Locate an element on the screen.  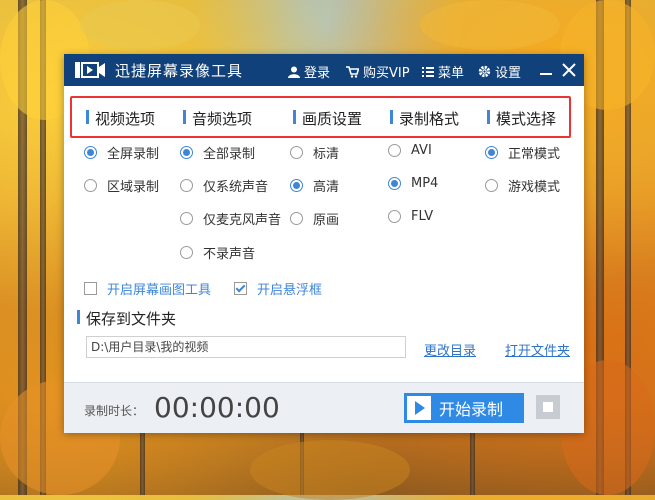
stop-icon is located at coordinates (548, 407).